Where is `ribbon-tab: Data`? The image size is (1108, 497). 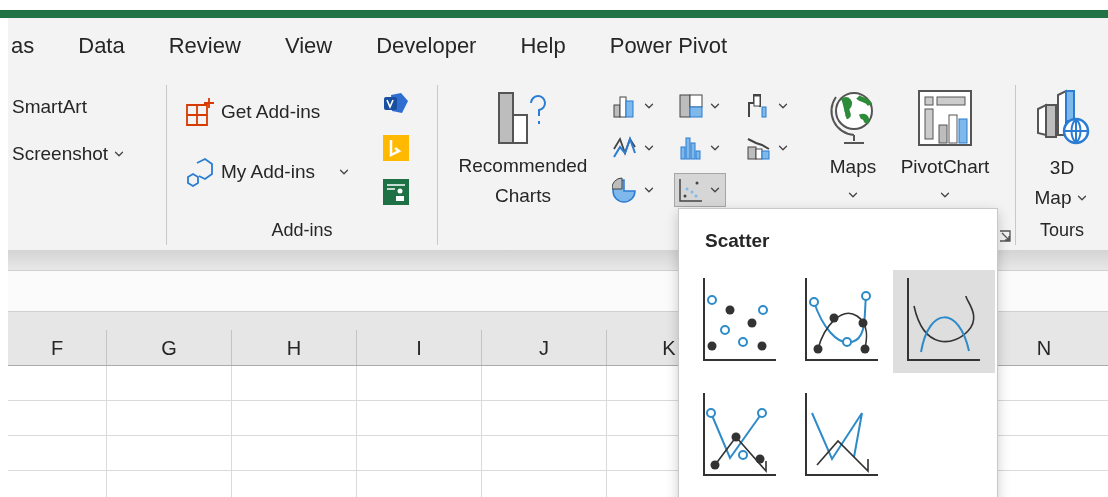 ribbon-tab: Data is located at coordinates (101, 45).